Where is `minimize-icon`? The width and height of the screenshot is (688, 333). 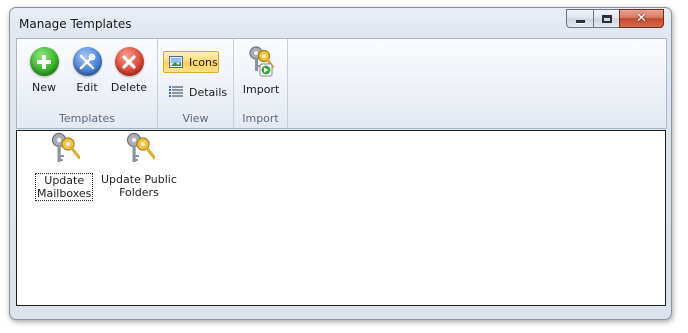
minimize-icon is located at coordinates (580, 21).